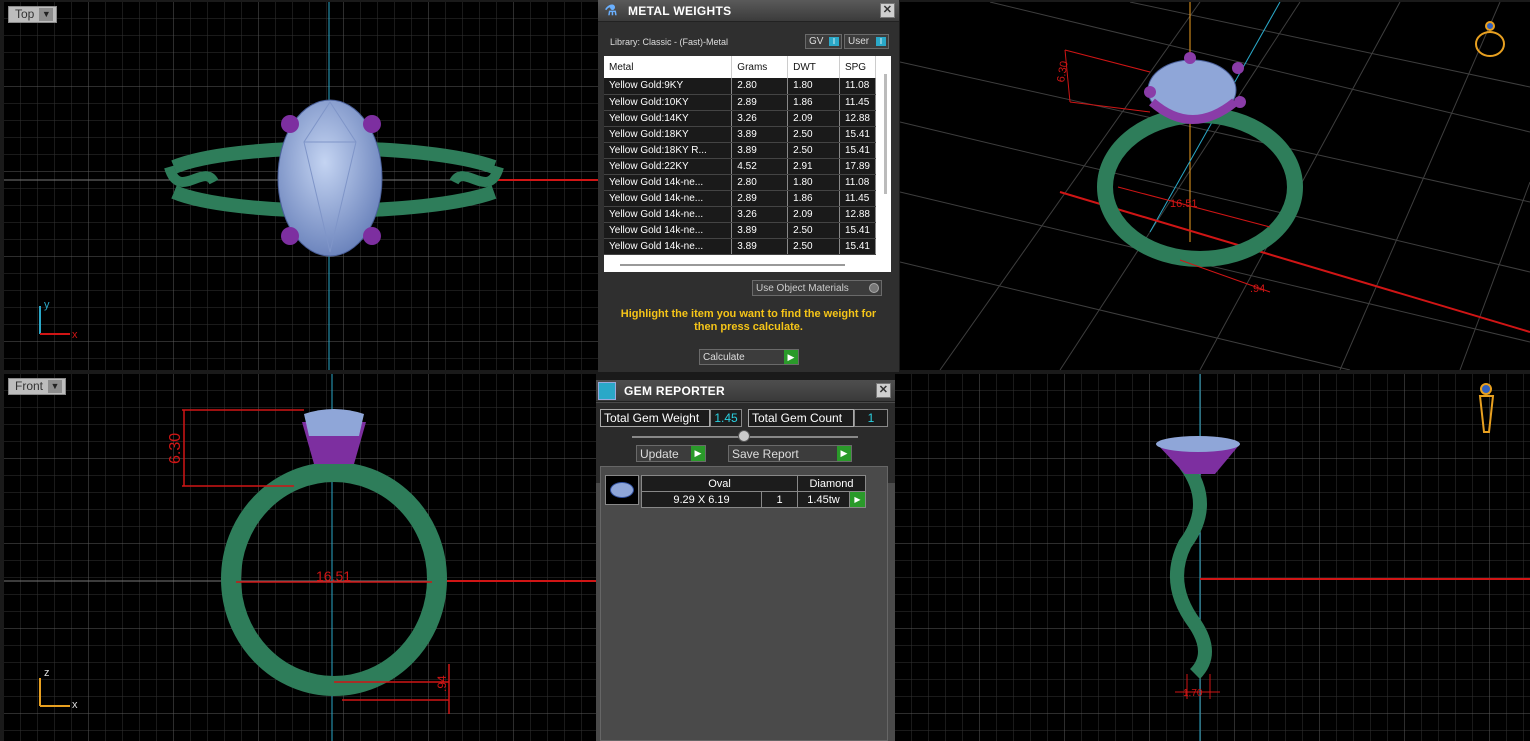  What do you see at coordinates (668, 166) in the screenshot?
I see `table-cell: Yellow Gold:22KY` at bounding box center [668, 166].